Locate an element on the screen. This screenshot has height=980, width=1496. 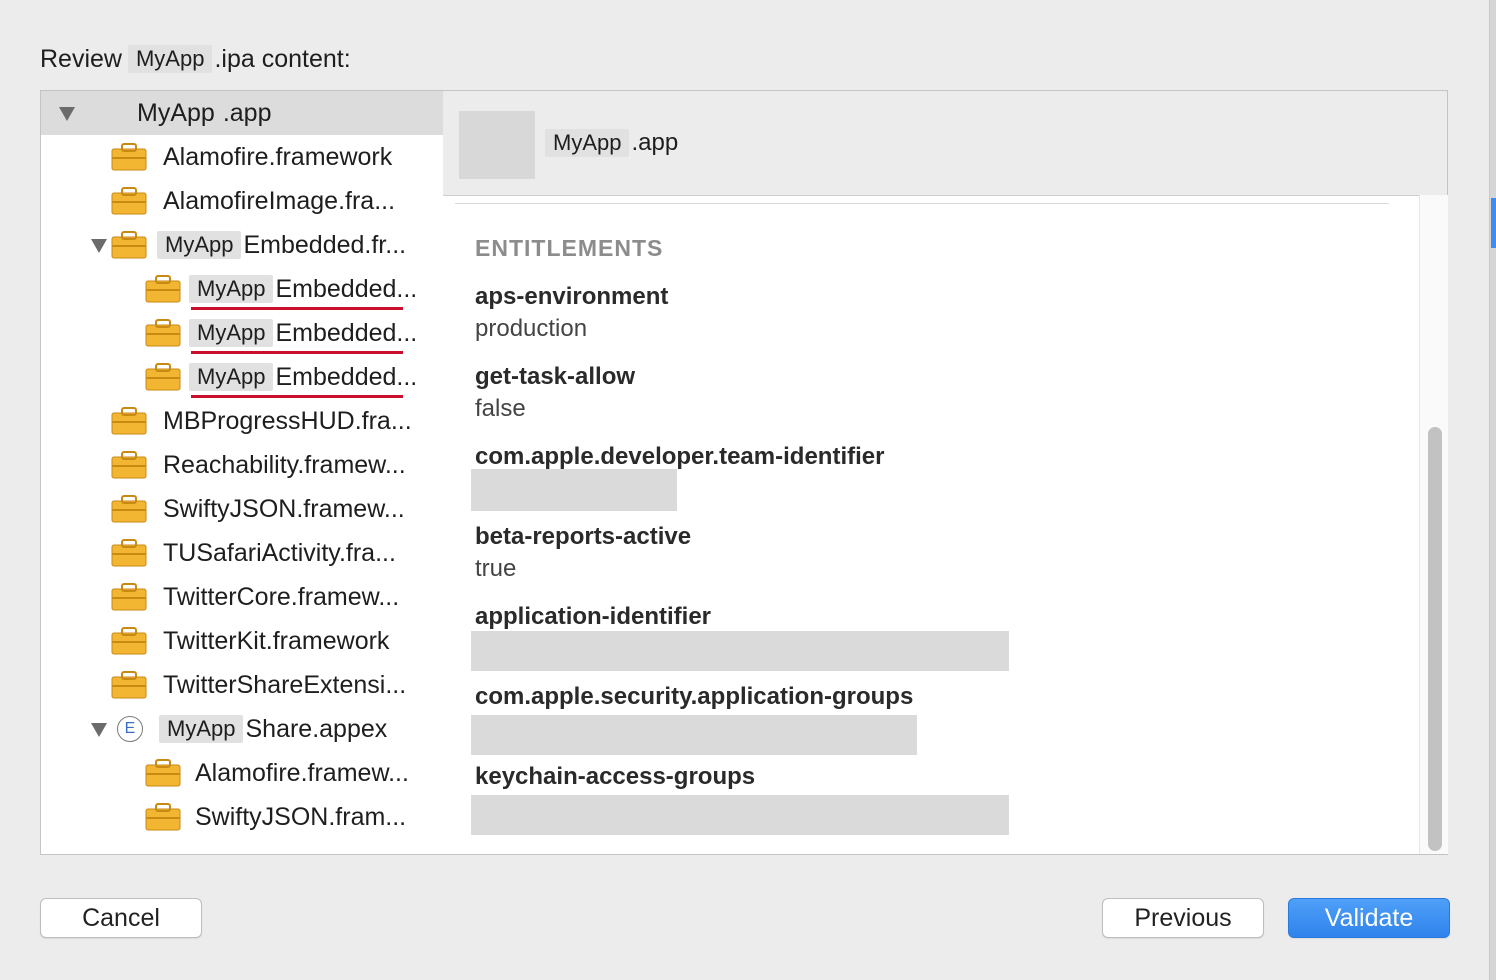
entitlement-key: keychain-access-groups is located at coordinates (615, 776).